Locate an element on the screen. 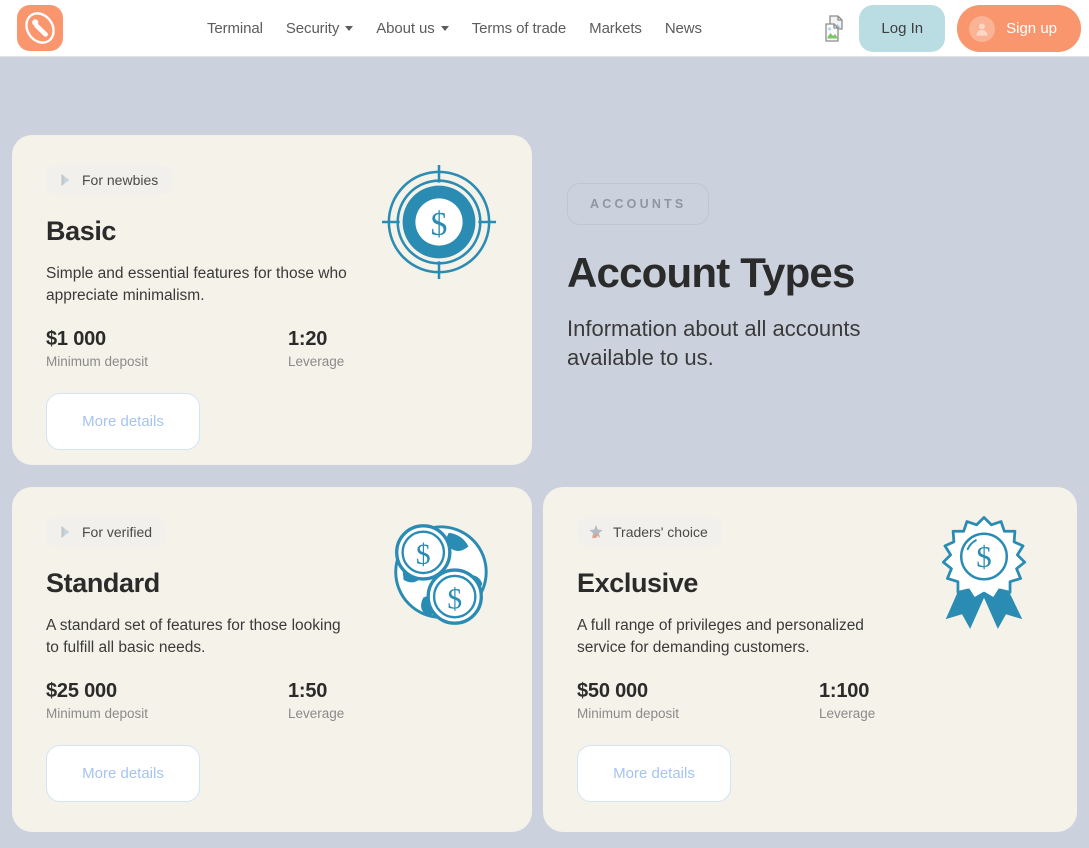  signup-button: Sign up is located at coordinates (1019, 28).